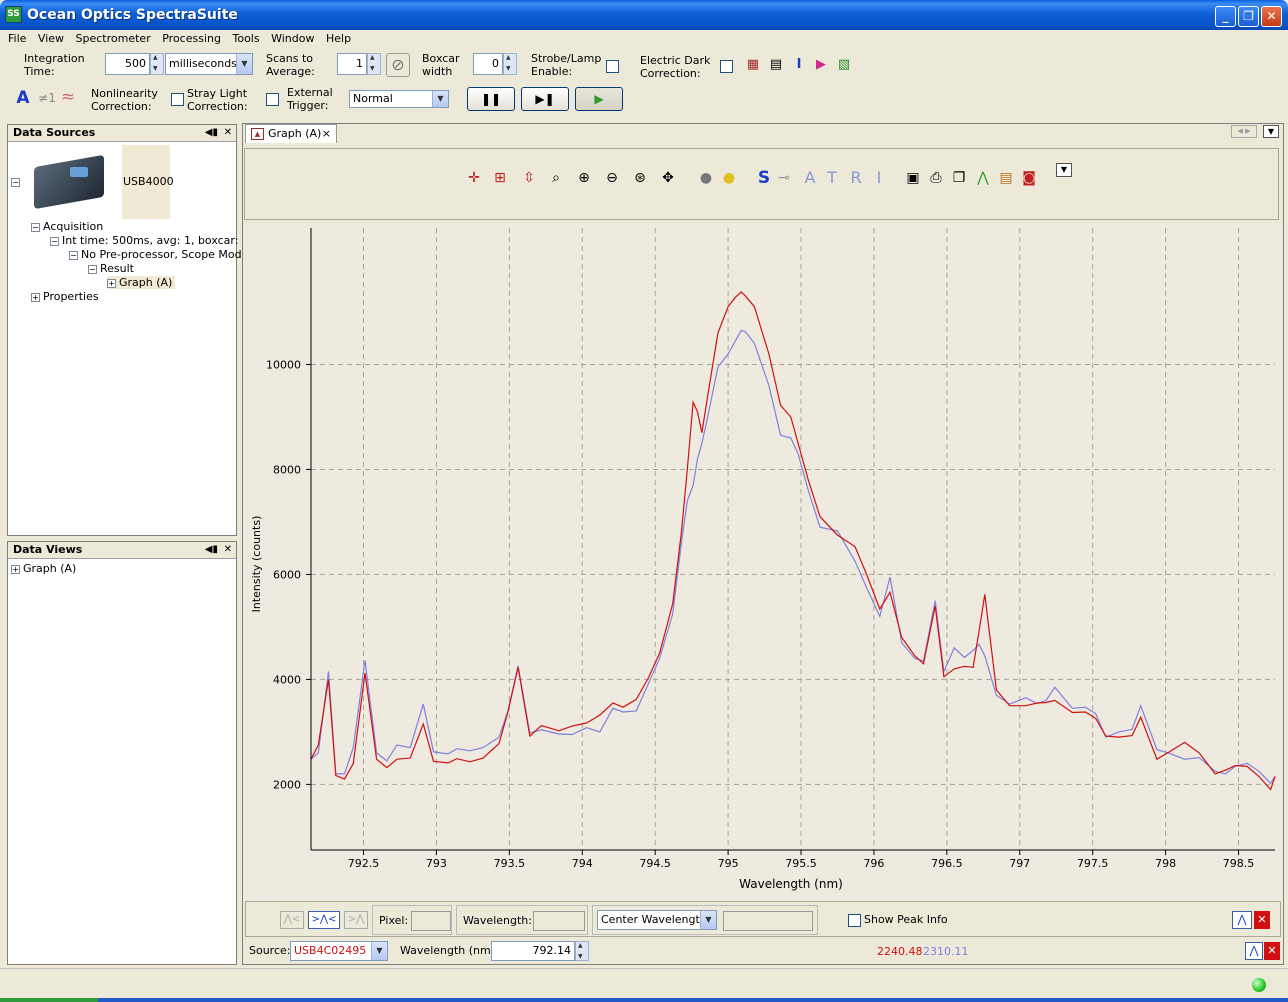 Image resolution: width=1288 pixels, height=1002 pixels. I want to click on trigger-mode-select: Normal ▼, so click(399, 99).